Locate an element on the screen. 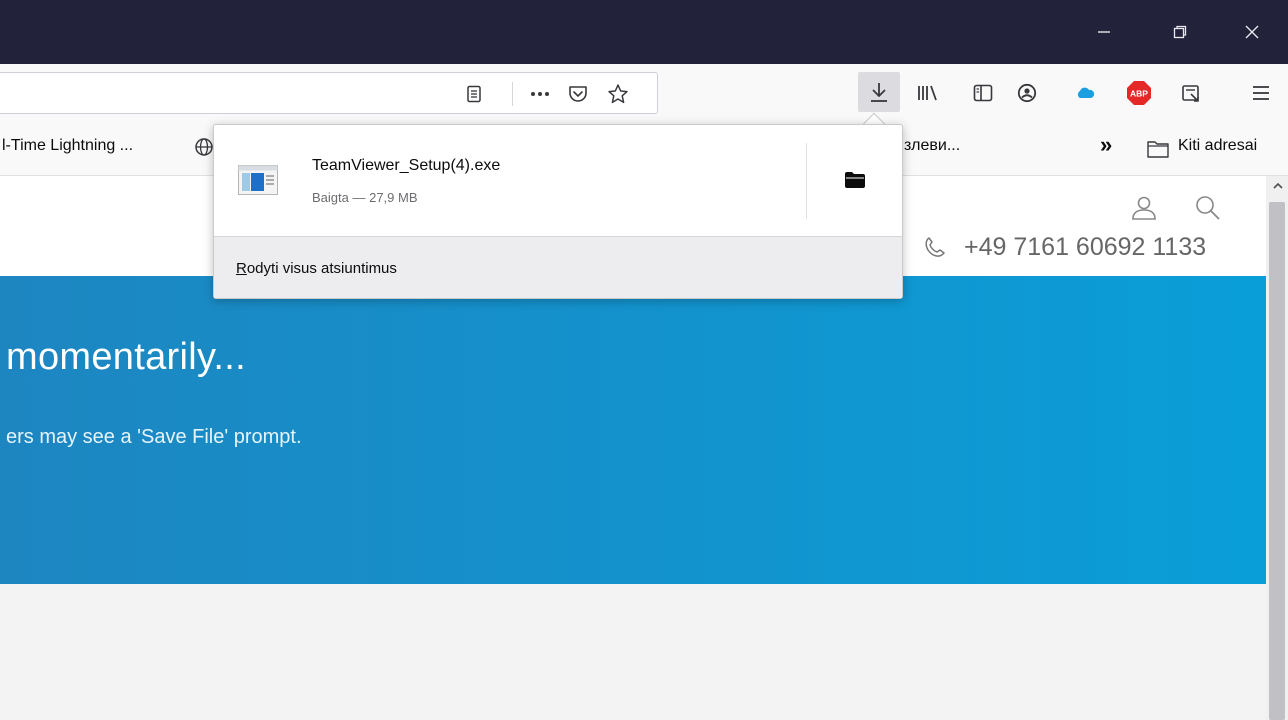  hero-subtitle: ers may see a 'Save File' prompt. is located at coordinates (154, 437).